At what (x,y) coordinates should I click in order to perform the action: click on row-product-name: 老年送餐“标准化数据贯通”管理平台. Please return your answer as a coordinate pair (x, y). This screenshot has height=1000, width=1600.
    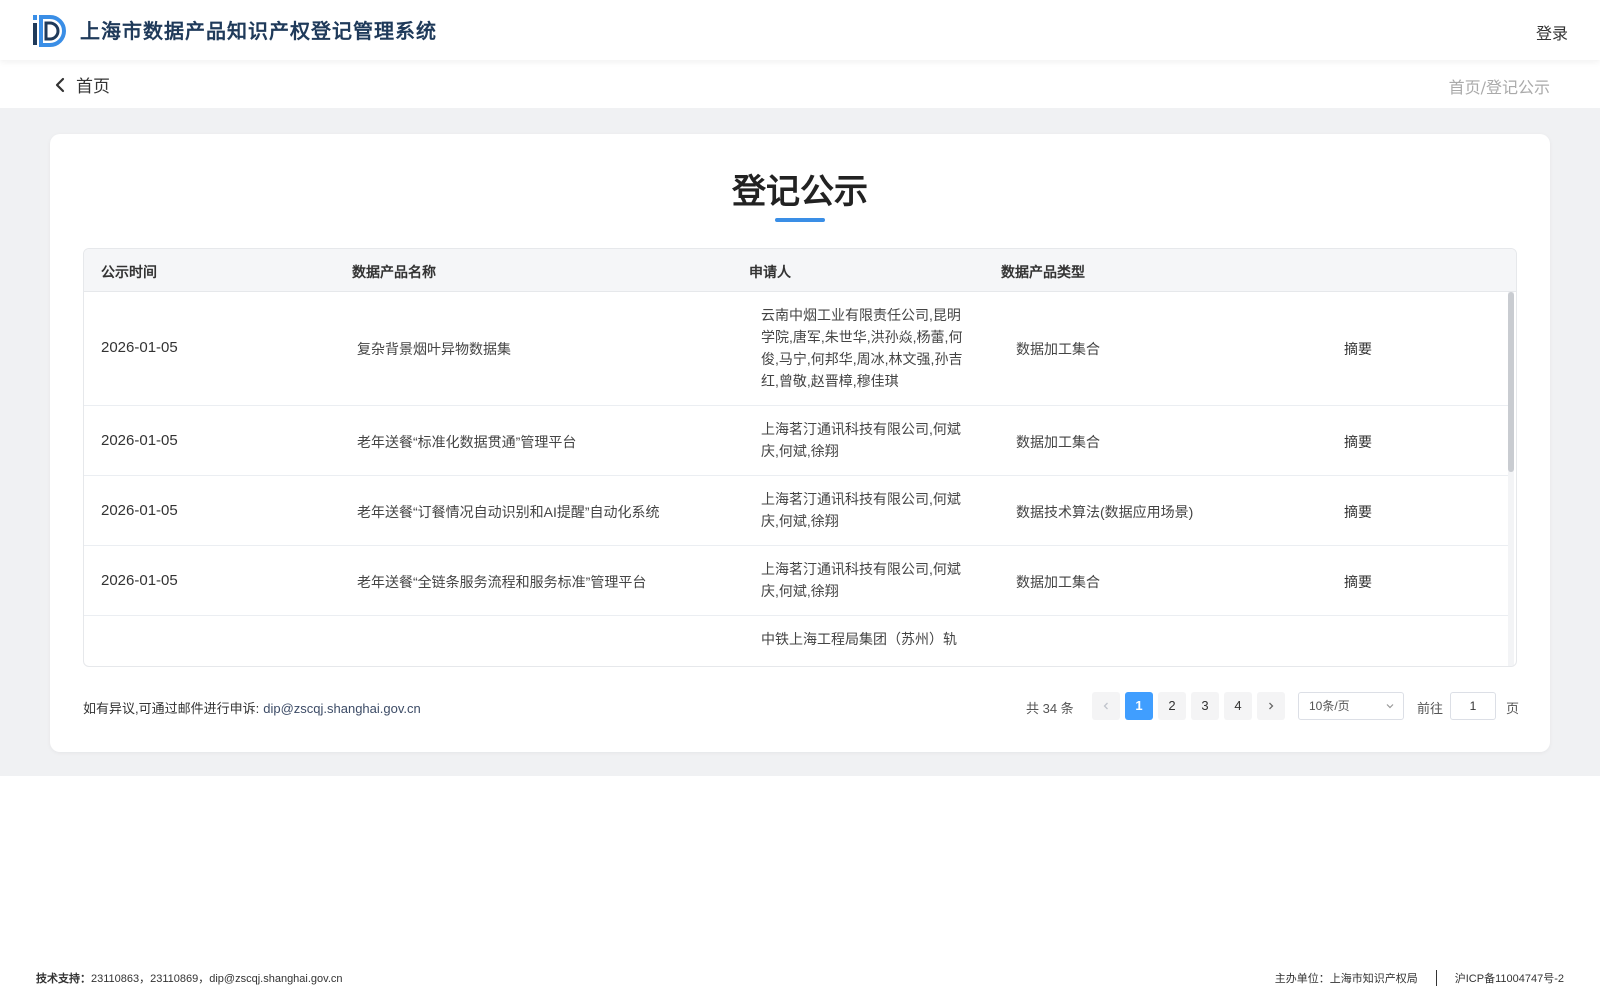
    Looking at the image, I should click on (467, 442).